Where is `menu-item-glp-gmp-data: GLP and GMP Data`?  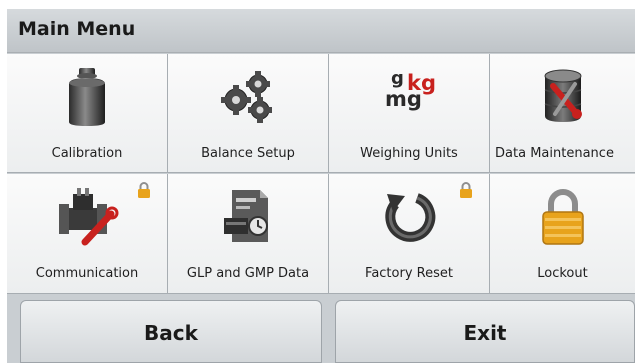 menu-item-glp-gmp-data: GLP and GMP Data is located at coordinates (248, 234).